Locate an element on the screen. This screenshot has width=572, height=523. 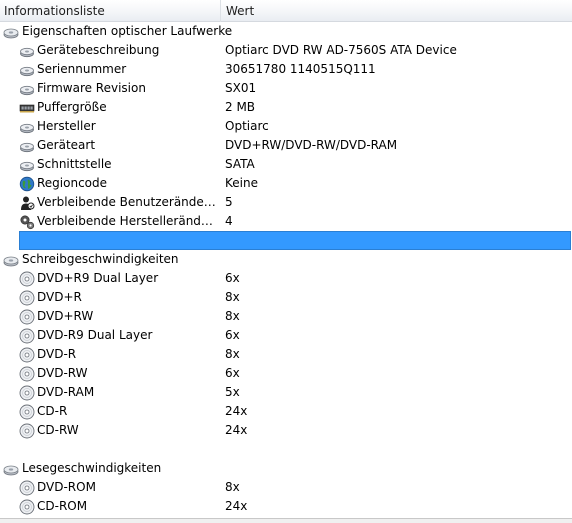
list-row: Hersteller Optiarc is located at coordinates (286, 126).